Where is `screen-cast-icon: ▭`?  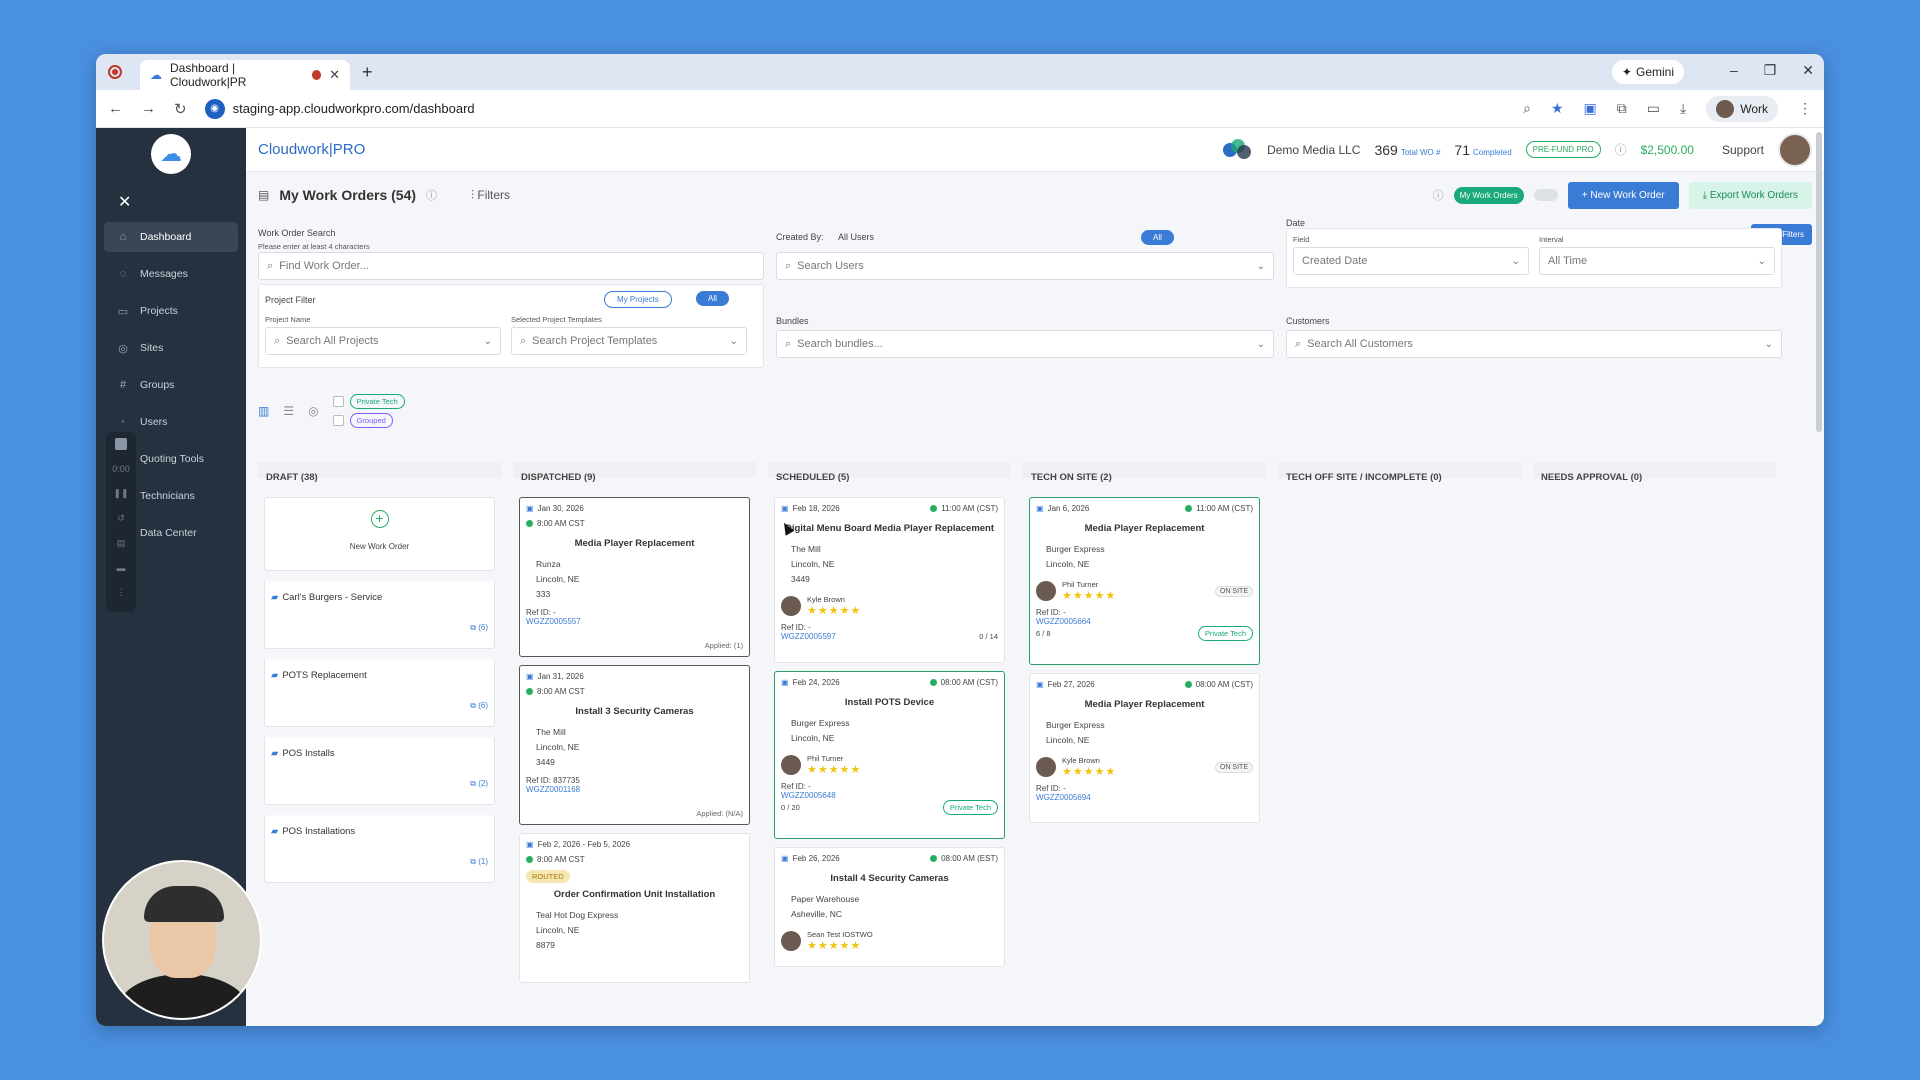
screen-cast-icon: ▭ is located at coordinates (1653, 108).